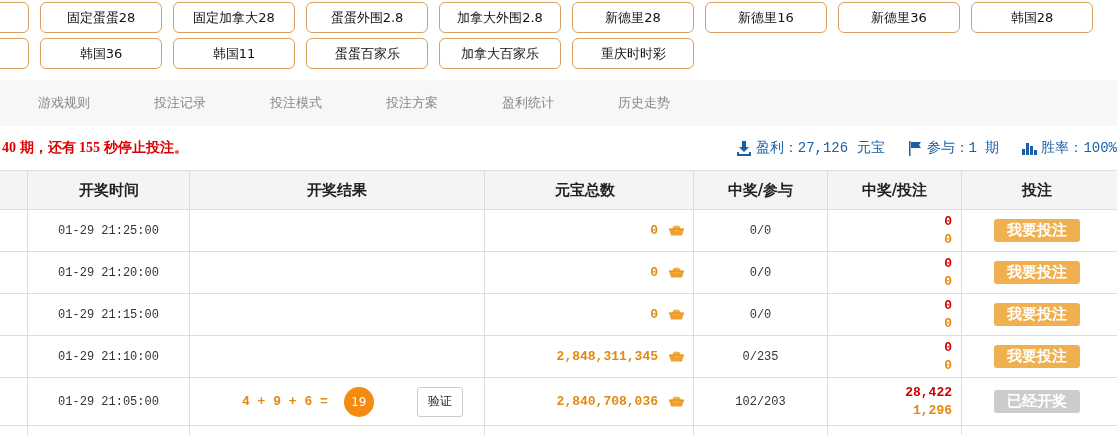  Describe the element at coordinates (1029, 148) in the screenshot. I see `bar-chart-icon` at that location.